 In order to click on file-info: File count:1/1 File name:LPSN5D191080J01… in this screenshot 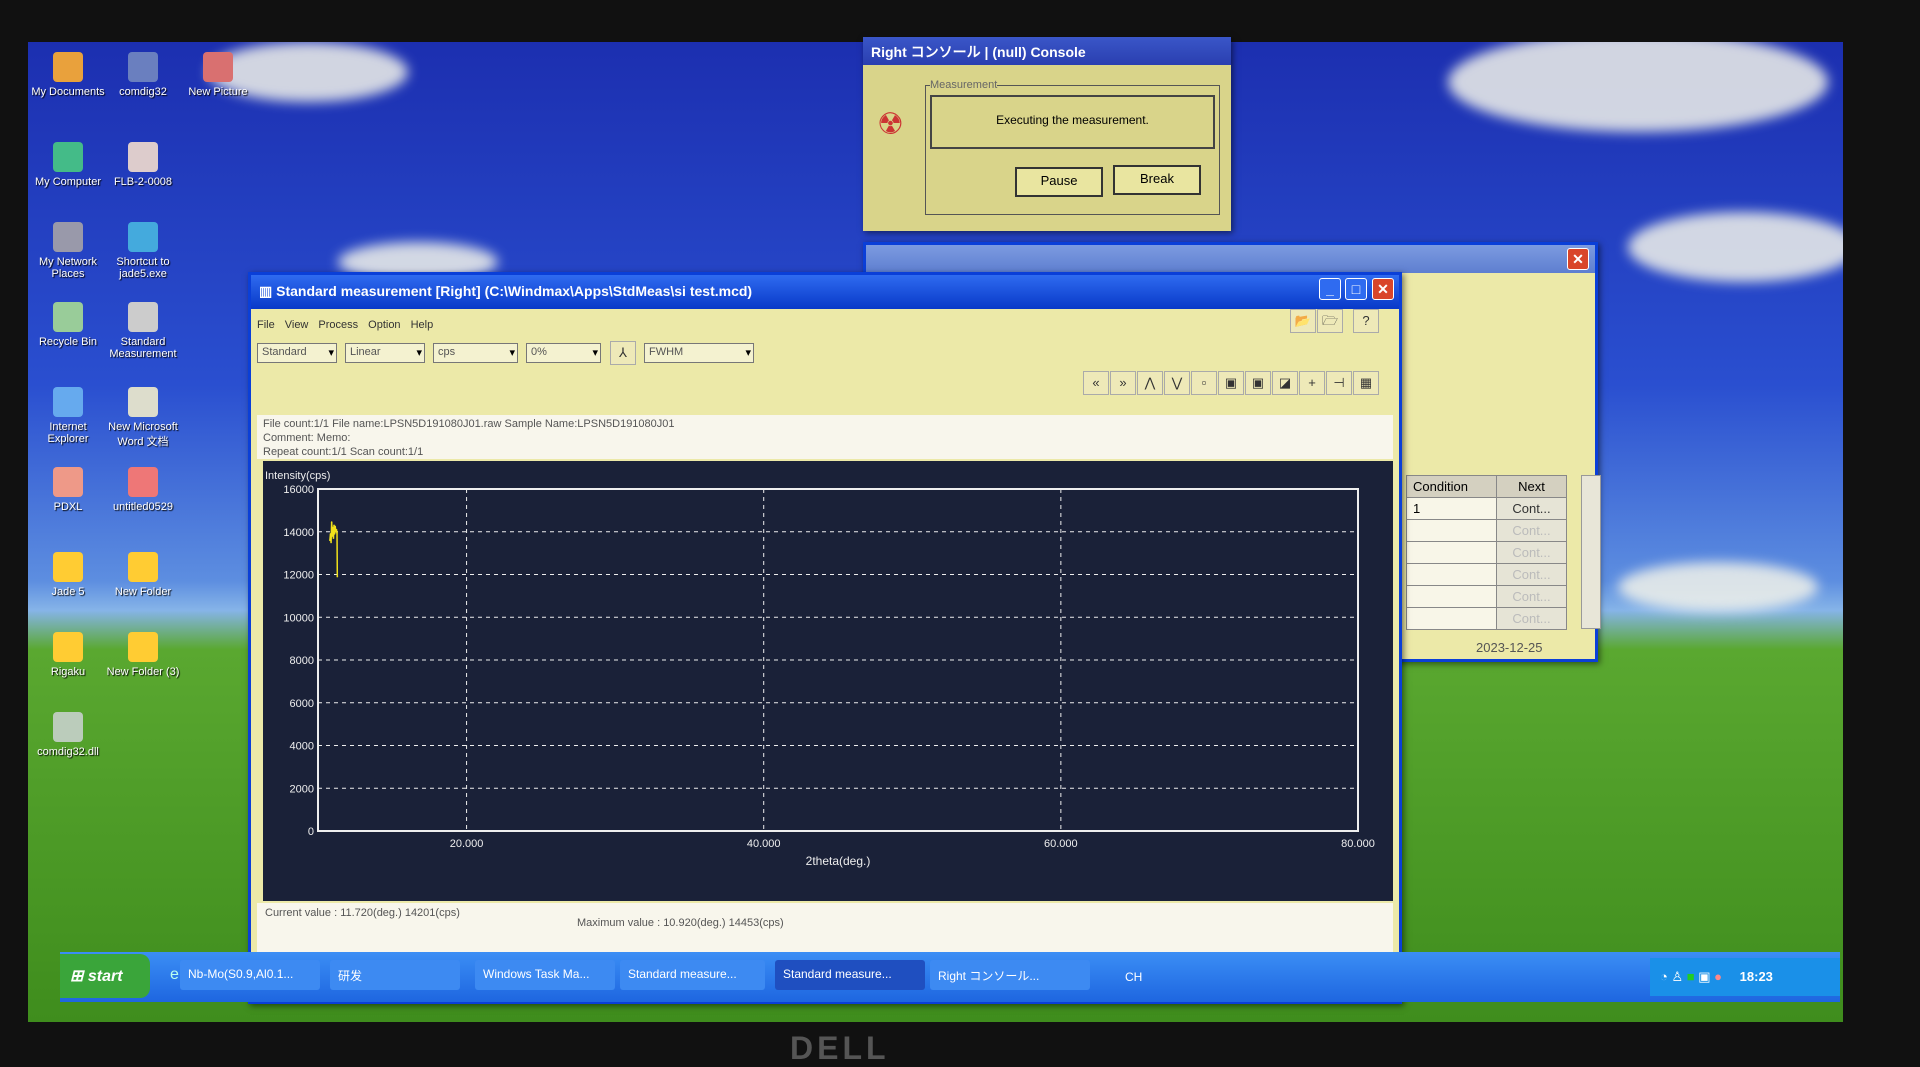, I will do `click(469, 424)`.